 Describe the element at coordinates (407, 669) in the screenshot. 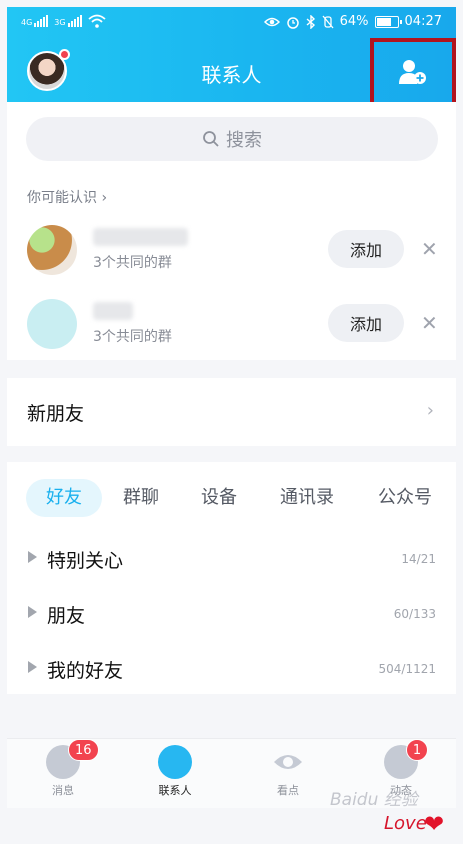

I see `group-count: 504/1121` at that location.